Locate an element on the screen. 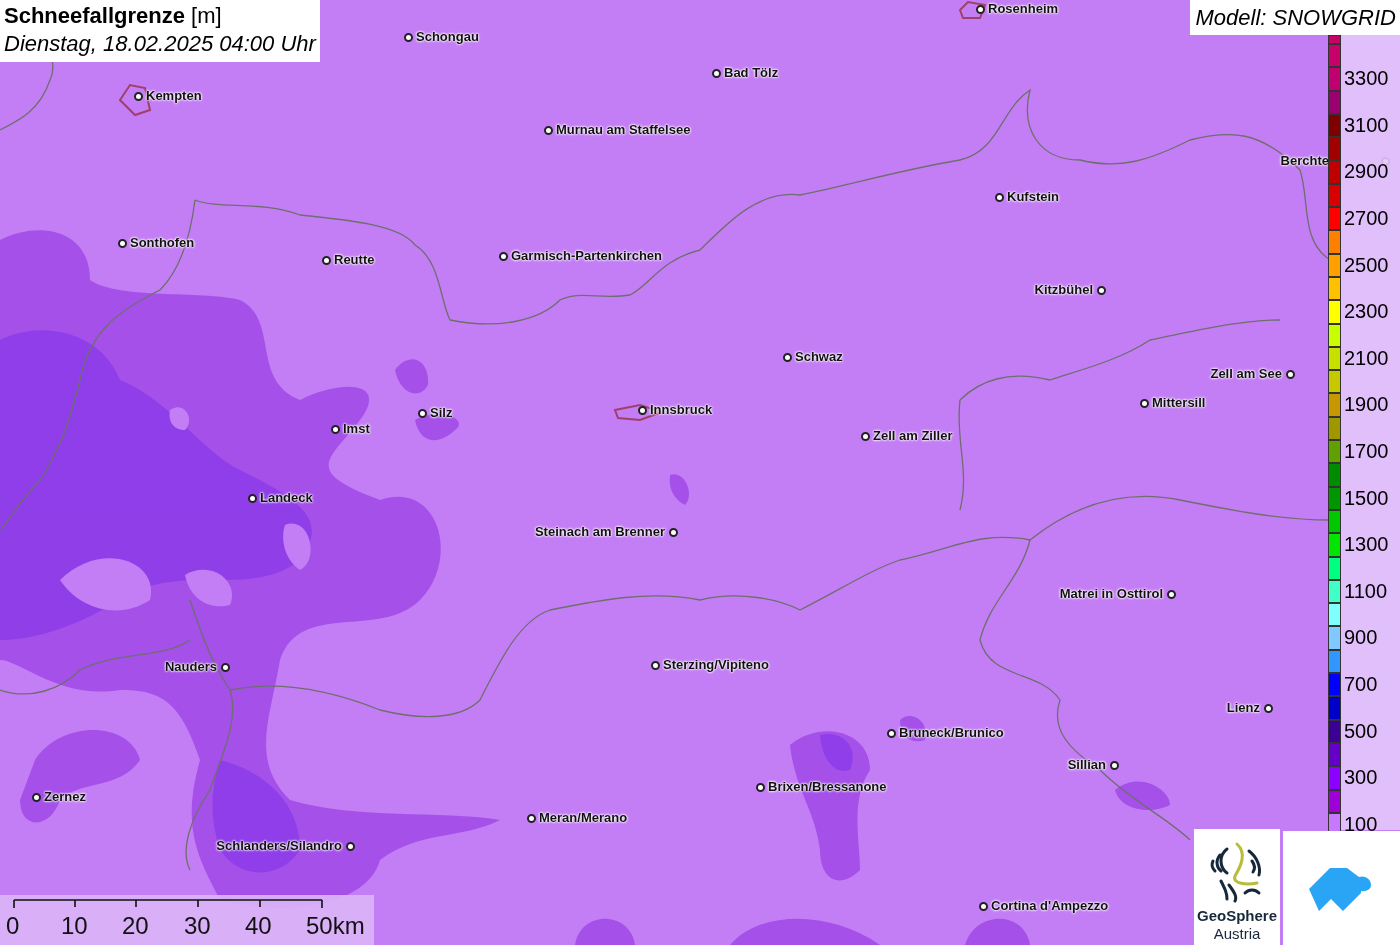  city-label: Zell am Ziller is located at coordinates (913, 435).